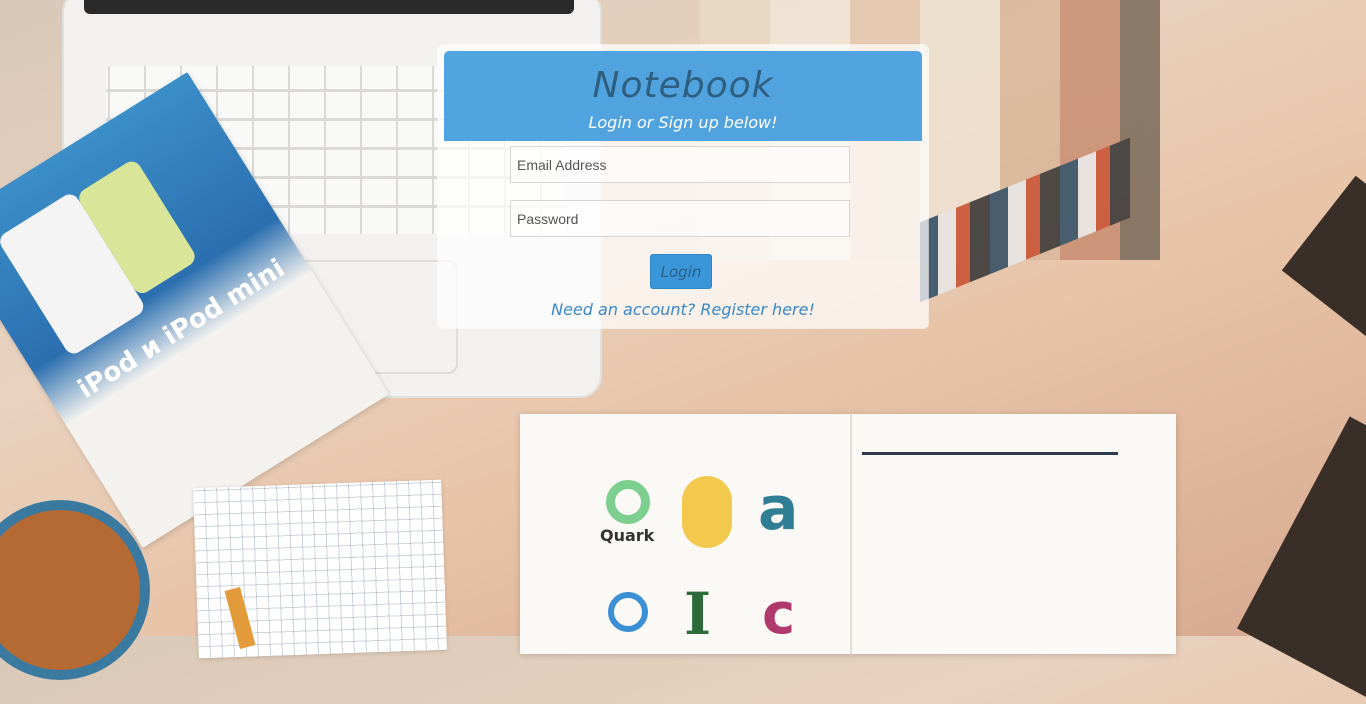 Image resolution: width=1366 pixels, height=704 pixels. What do you see at coordinates (683, 122) in the screenshot?
I see `panel-tagline: Login or Sign up below!` at bounding box center [683, 122].